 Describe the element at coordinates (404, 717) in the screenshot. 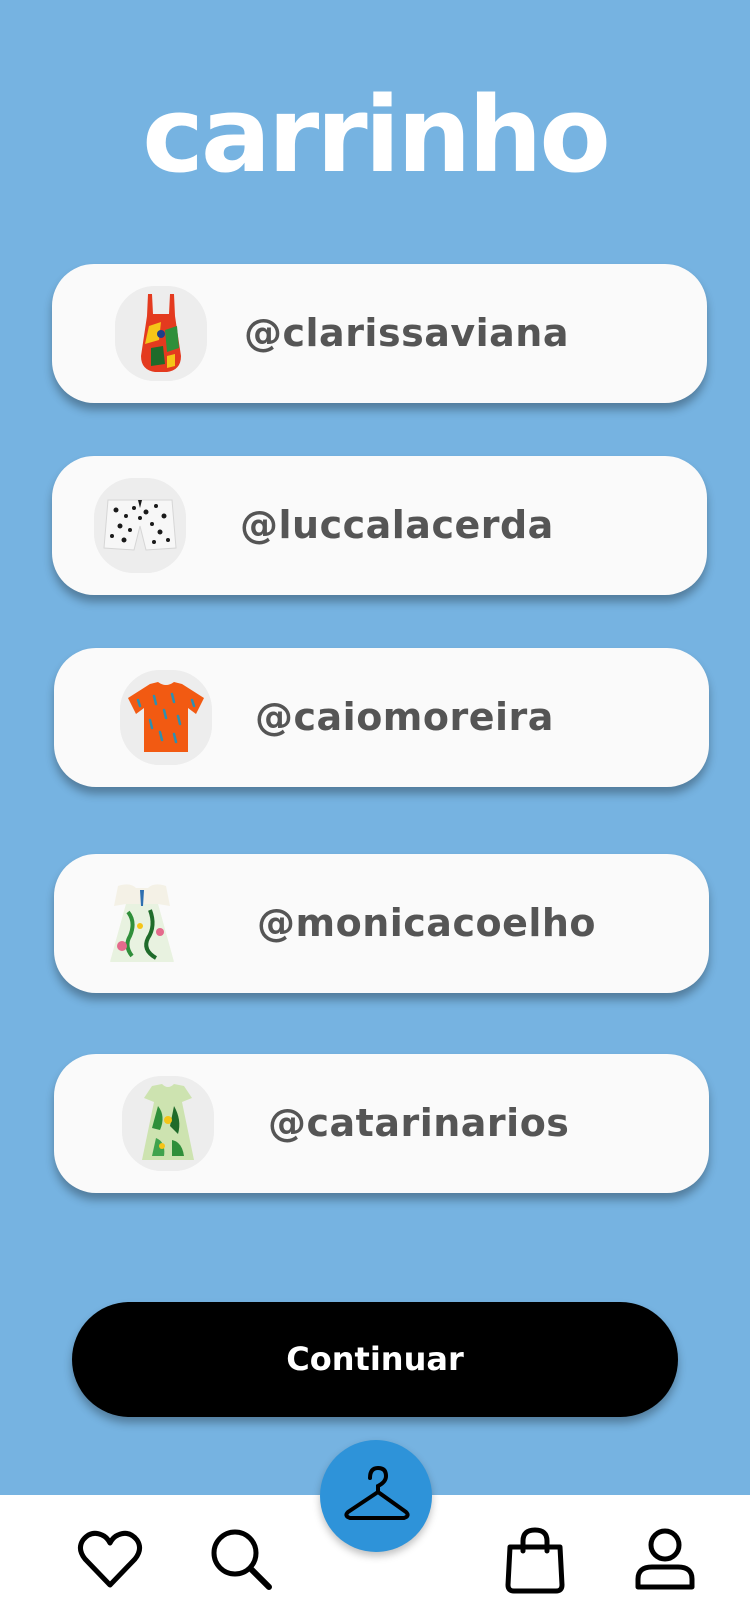

I see `seller-username: @caiomoreira` at that location.